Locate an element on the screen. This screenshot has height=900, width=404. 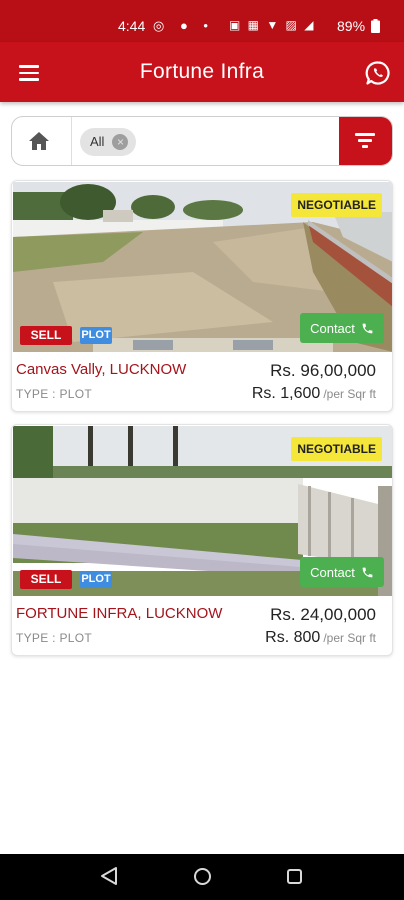
listing-rate: Rs. 800/per Sqr ft is located at coordinates (320, 638).